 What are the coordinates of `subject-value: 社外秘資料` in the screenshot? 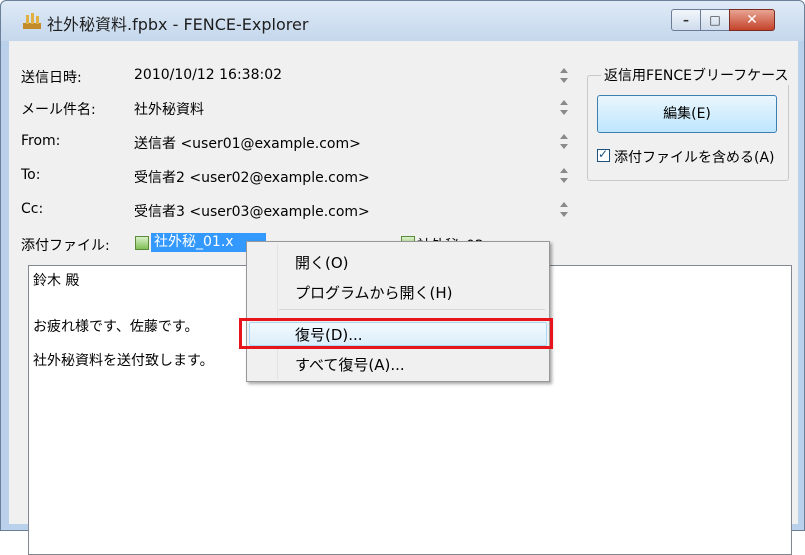 It's located at (169, 110).